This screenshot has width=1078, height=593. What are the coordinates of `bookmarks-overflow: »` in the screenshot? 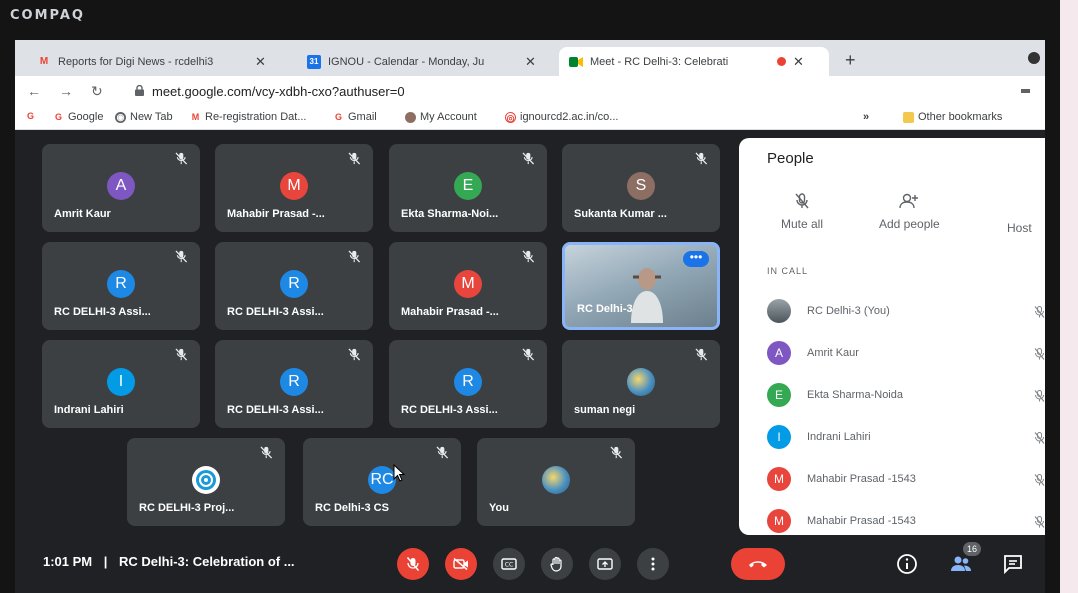 It's located at (866, 117).